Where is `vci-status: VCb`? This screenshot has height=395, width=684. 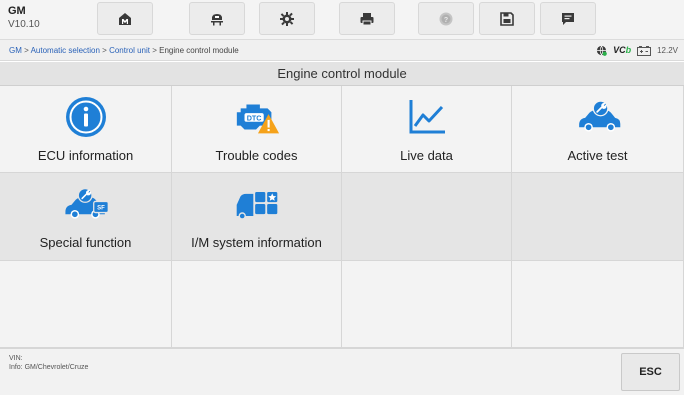 vci-status: VCb is located at coordinates (622, 50).